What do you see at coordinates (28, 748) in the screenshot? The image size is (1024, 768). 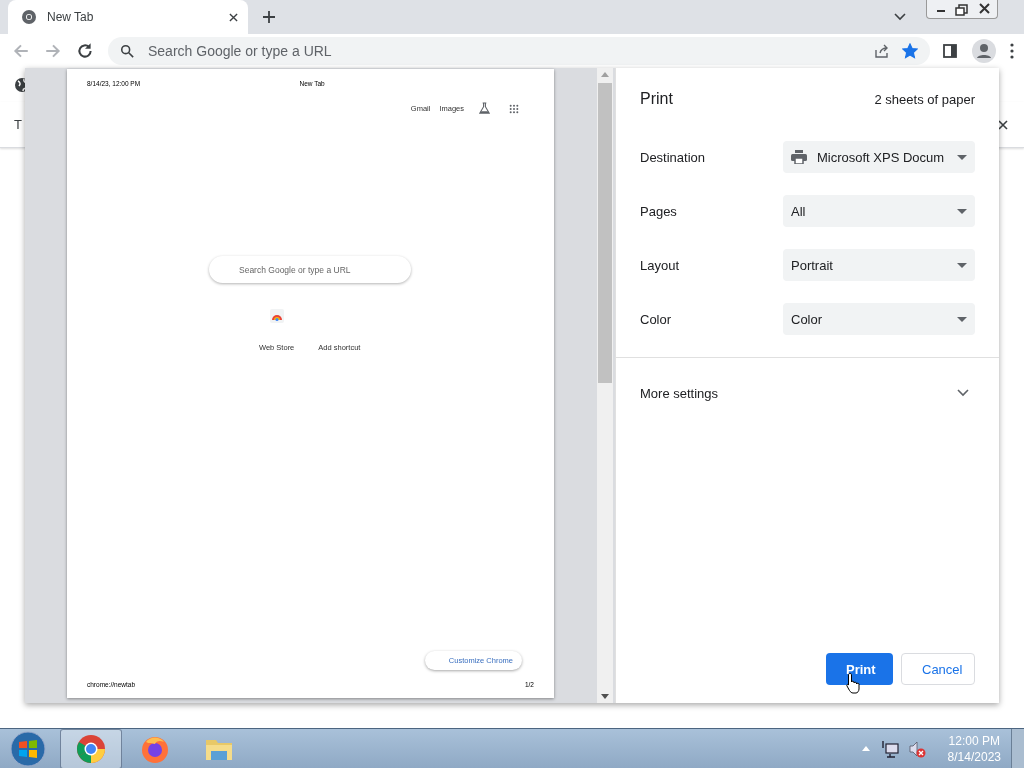 I see `start-button` at bounding box center [28, 748].